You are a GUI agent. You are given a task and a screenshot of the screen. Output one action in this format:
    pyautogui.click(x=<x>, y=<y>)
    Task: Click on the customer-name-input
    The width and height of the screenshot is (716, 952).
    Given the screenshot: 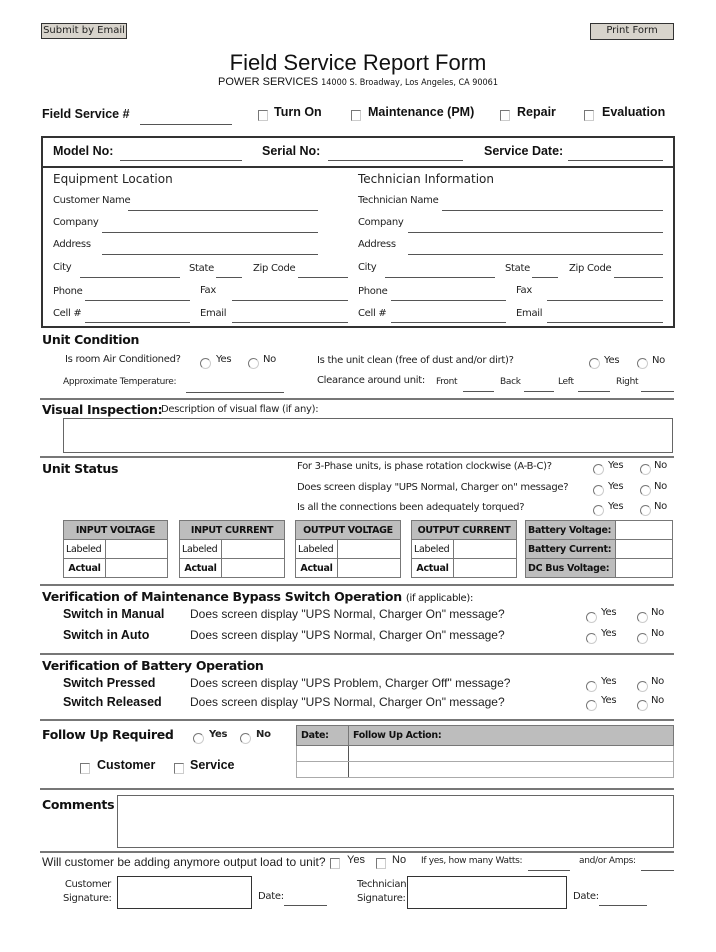 What is the action you would take?
    pyautogui.click(x=223, y=210)
    